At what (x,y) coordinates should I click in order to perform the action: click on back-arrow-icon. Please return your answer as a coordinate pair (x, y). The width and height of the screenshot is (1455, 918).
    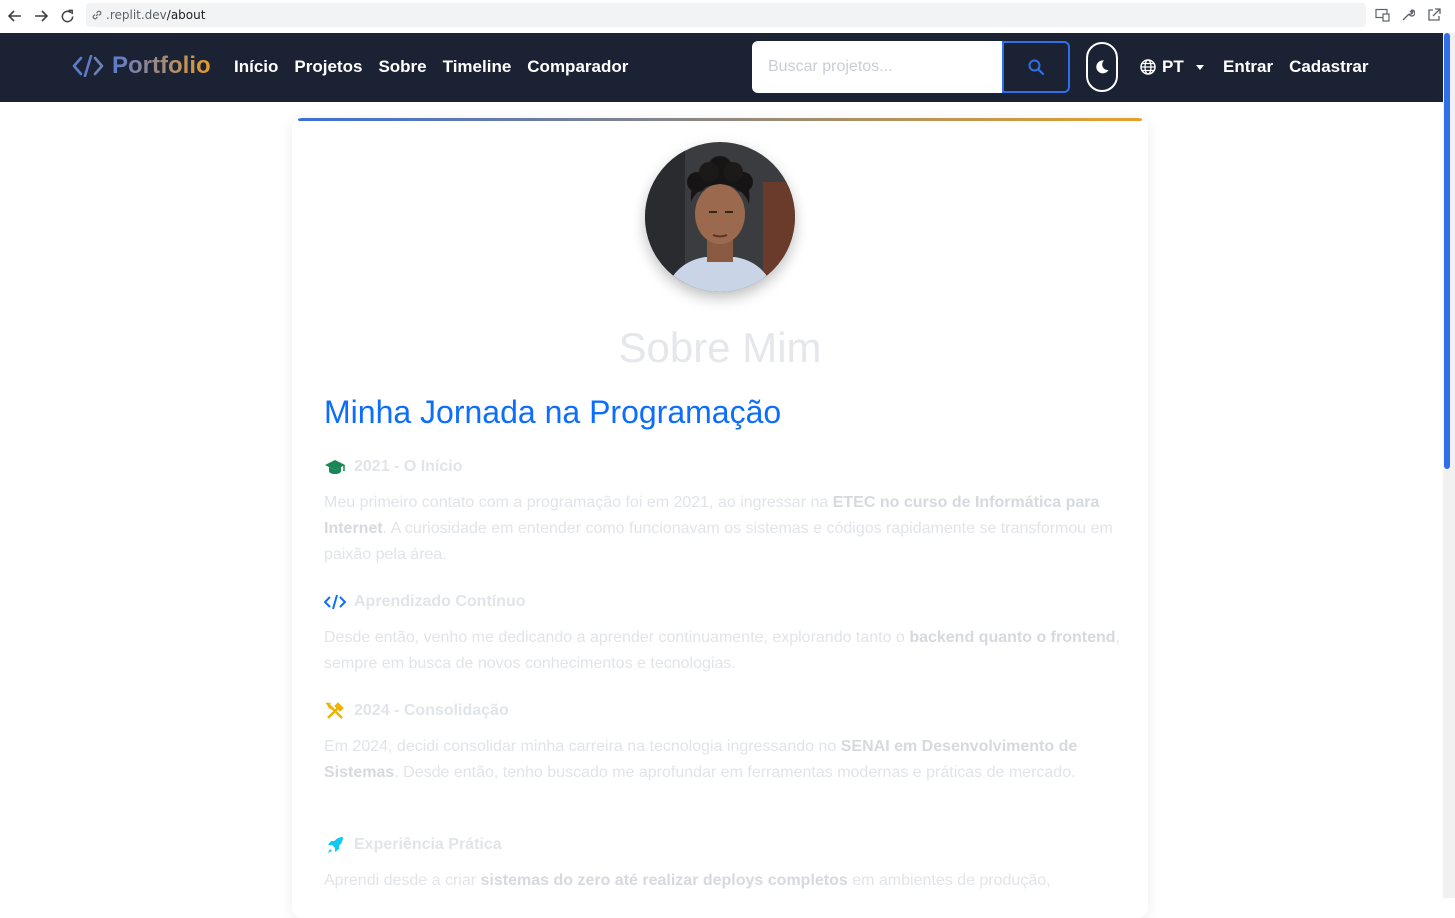
    Looking at the image, I should click on (15, 16).